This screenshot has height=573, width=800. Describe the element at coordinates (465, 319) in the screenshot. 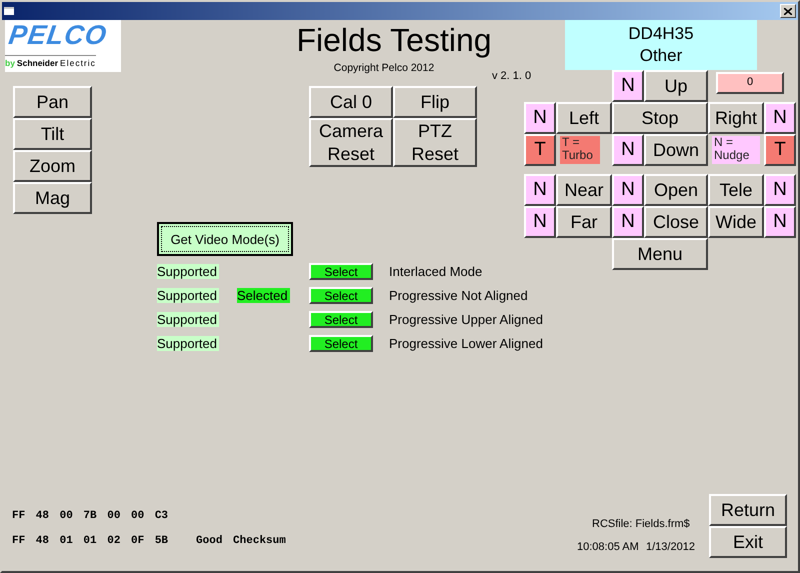

I see `mode-name: Progressive Upper Aligned` at that location.